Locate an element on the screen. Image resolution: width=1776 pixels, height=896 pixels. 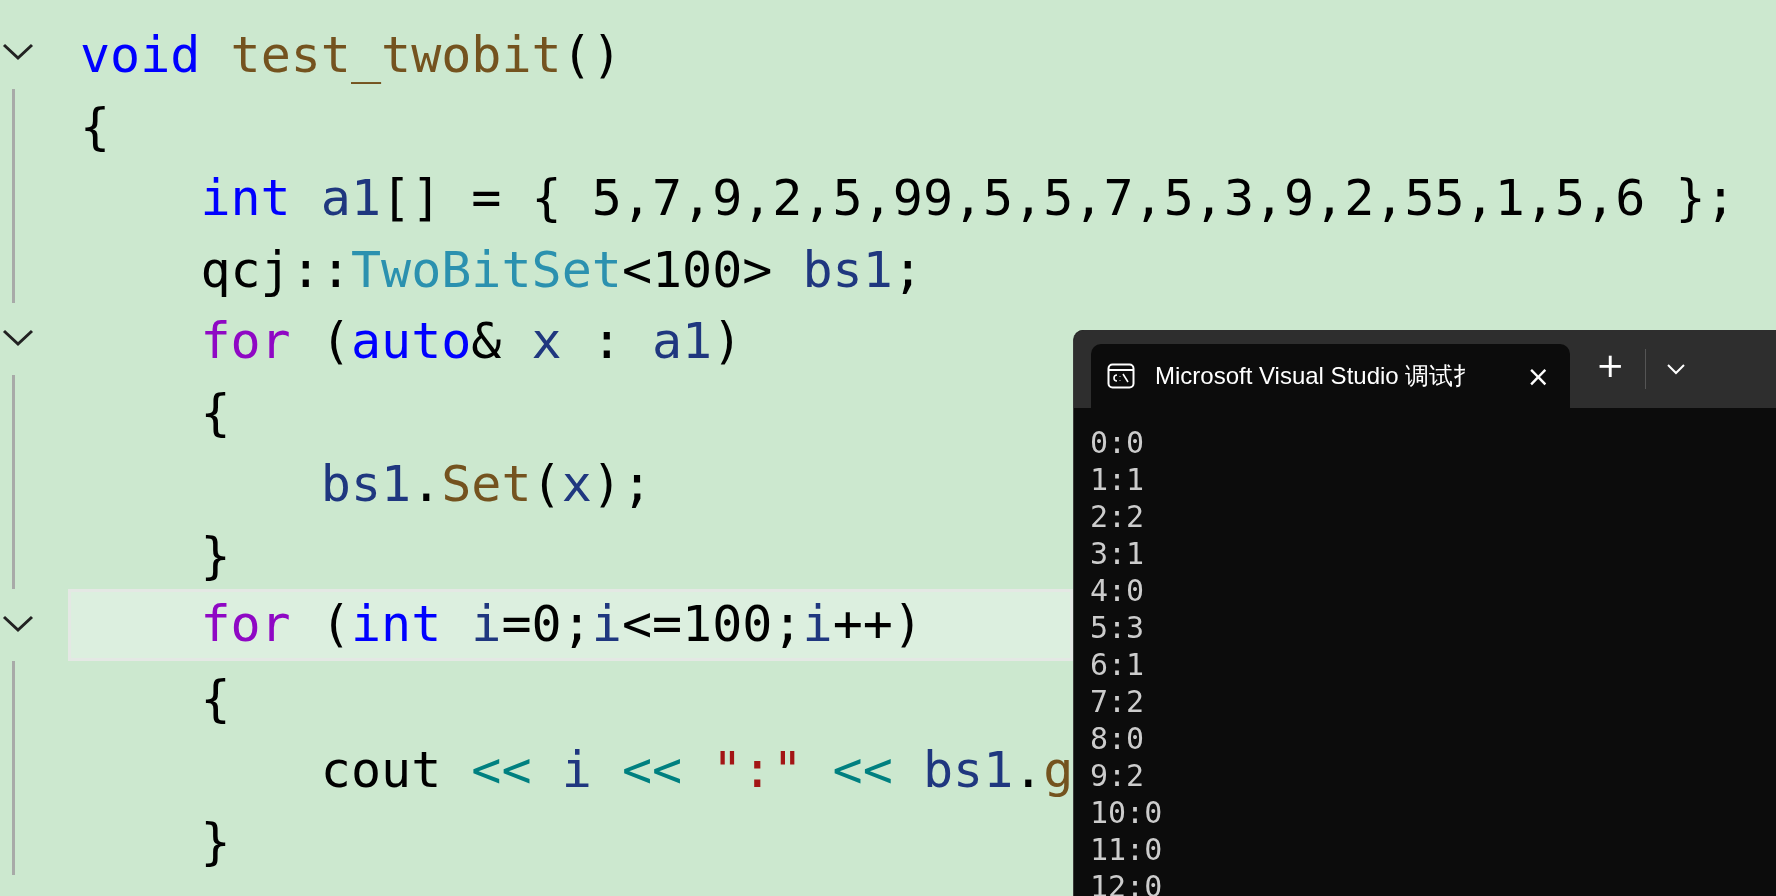
dropdown-chevron-icon is located at coordinates (1675, 369).